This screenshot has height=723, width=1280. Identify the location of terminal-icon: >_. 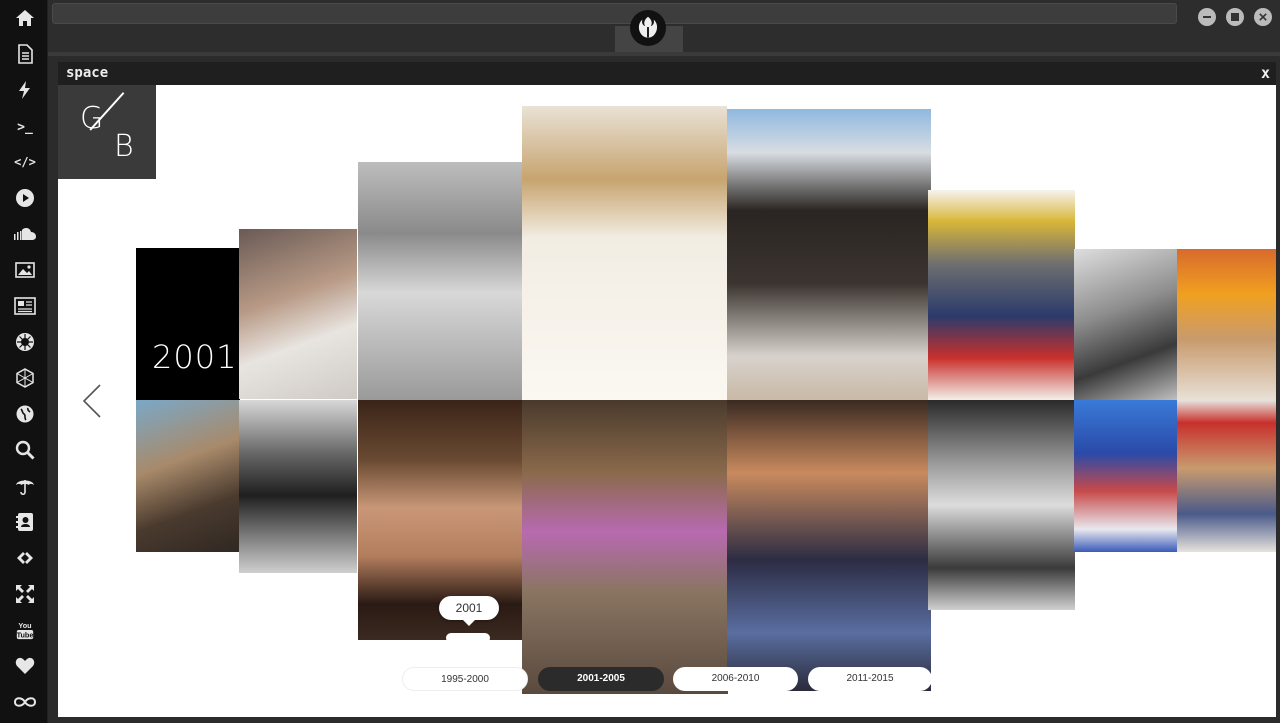
(25, 127).